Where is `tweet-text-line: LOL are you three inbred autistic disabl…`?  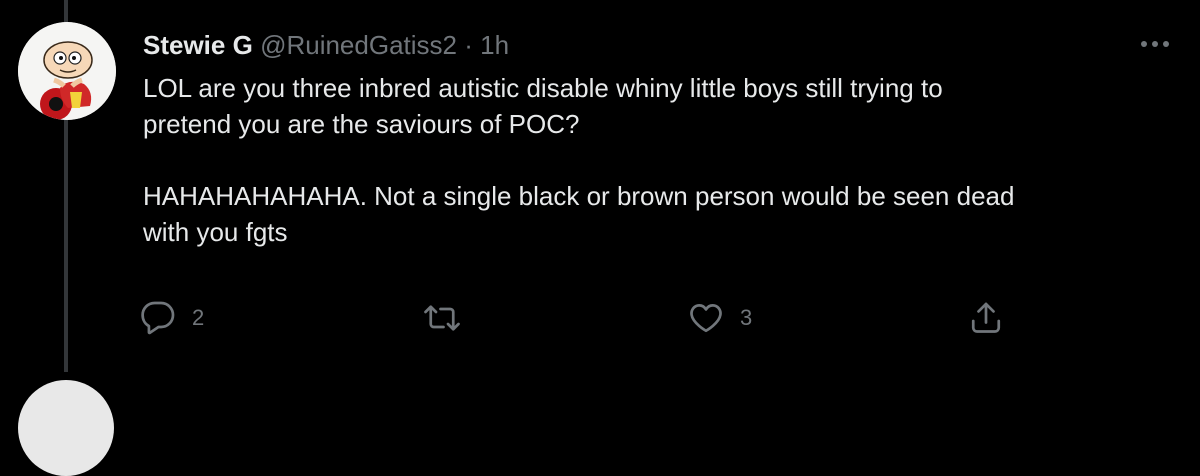
tweet-text-line: LOL are you three inbred autistic disabl… is located at coordinates (543, 88).